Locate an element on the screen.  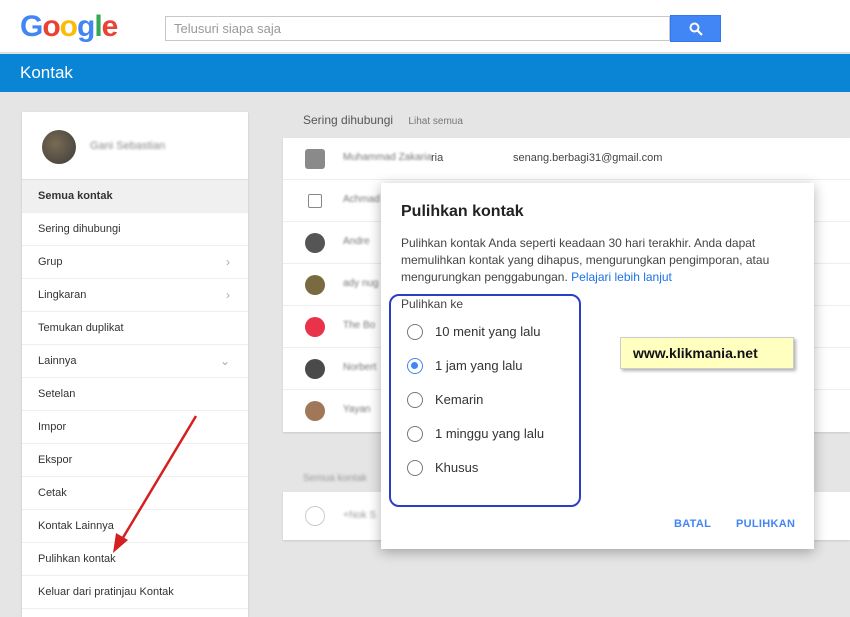
sidebar-item-label: Keluar dari pratinjau Kontak is located at coordinates (106, 592).